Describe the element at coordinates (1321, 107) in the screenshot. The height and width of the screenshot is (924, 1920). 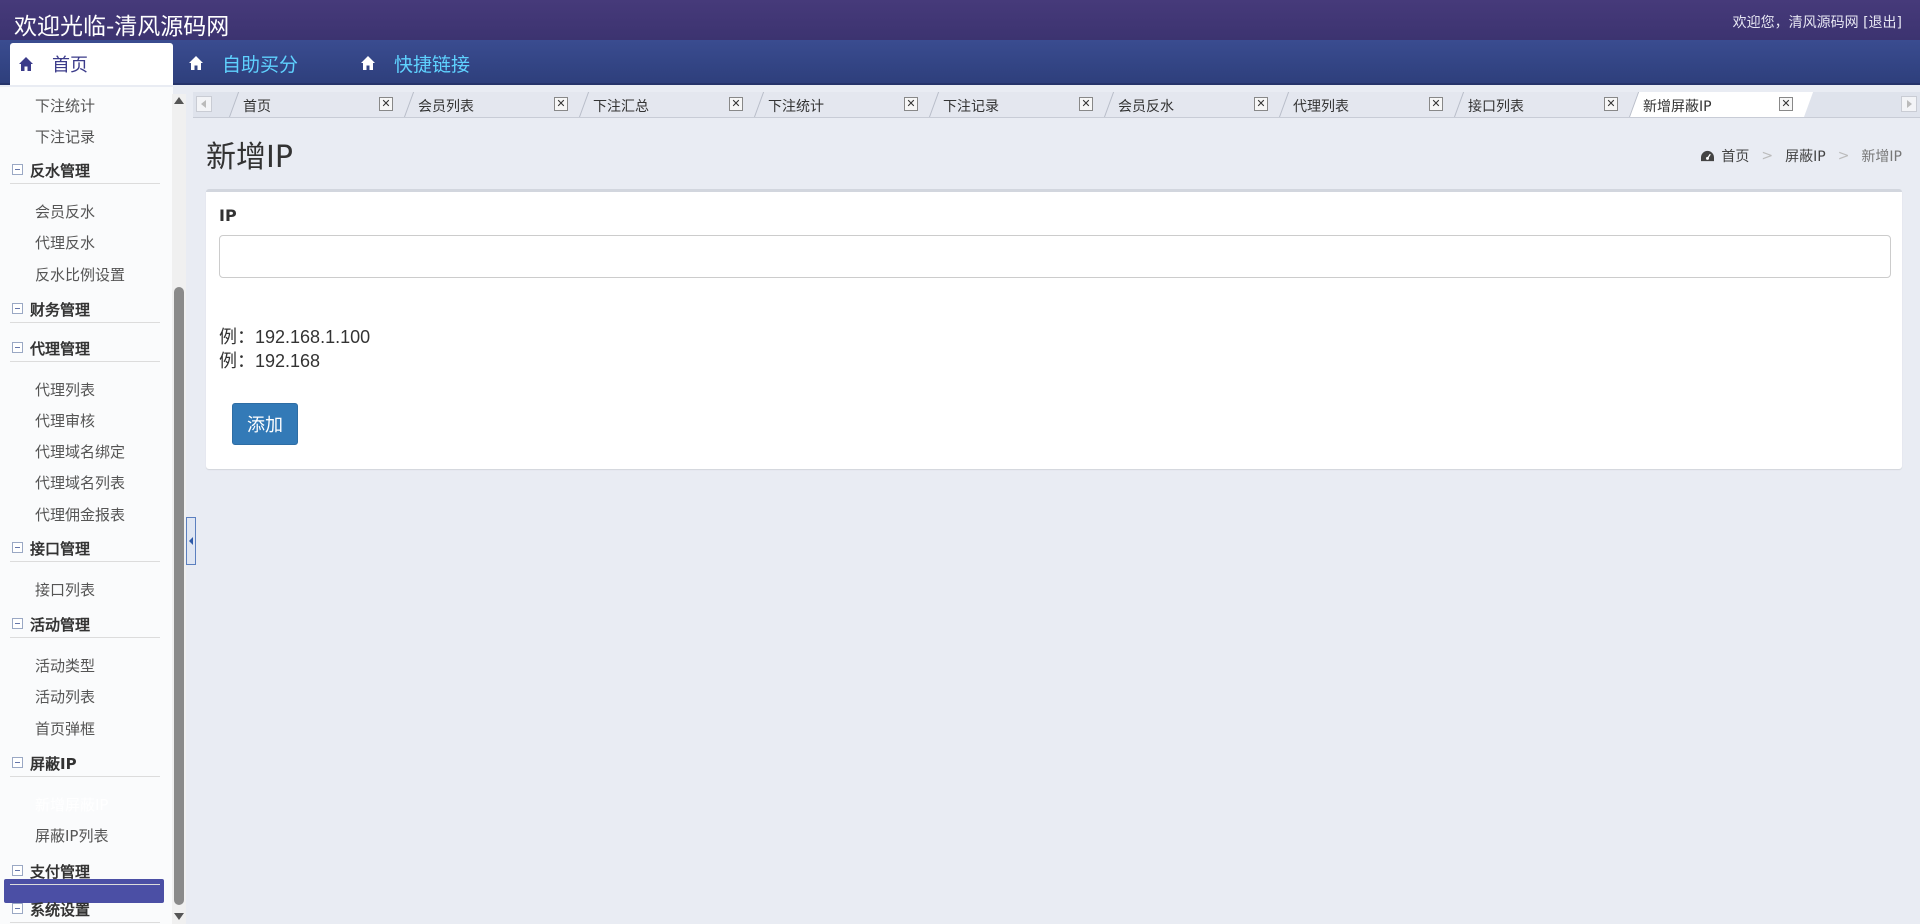
I see `tab-label: 代理列表` at that location.